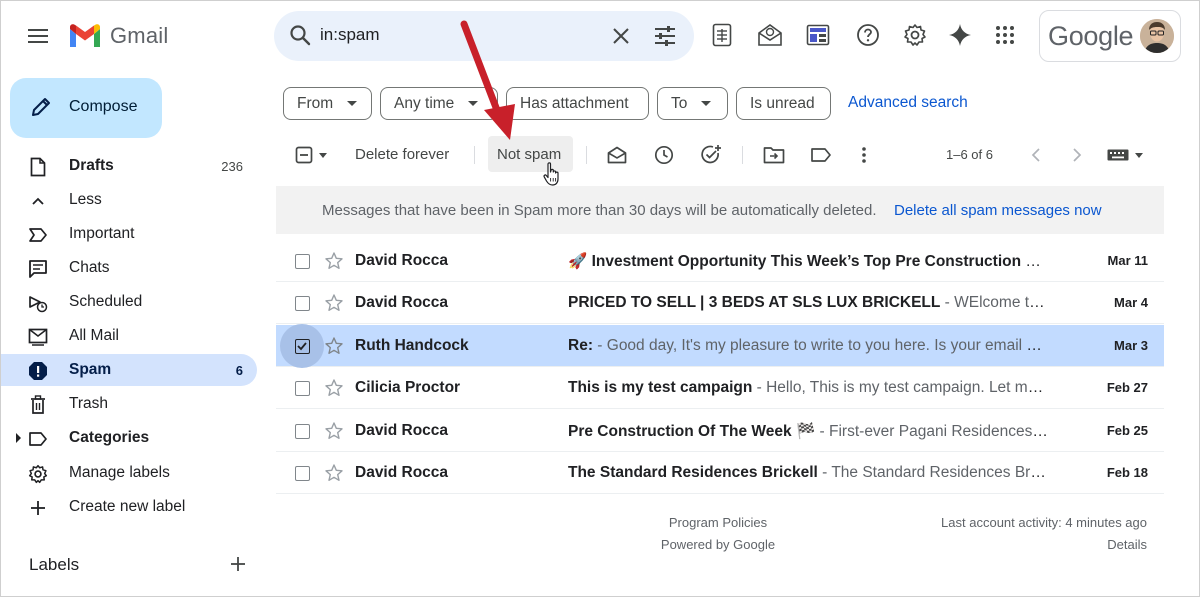  What do you see at coordinates (770, 35) in the screenshot?
I see `mail-merge-addon-button` at bounding box center [770, 35].